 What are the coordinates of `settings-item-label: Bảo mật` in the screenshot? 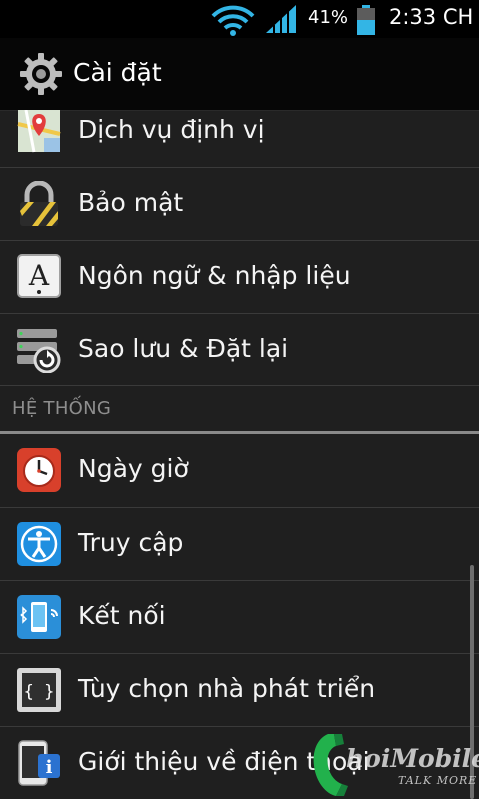 It's located at (131, 202).